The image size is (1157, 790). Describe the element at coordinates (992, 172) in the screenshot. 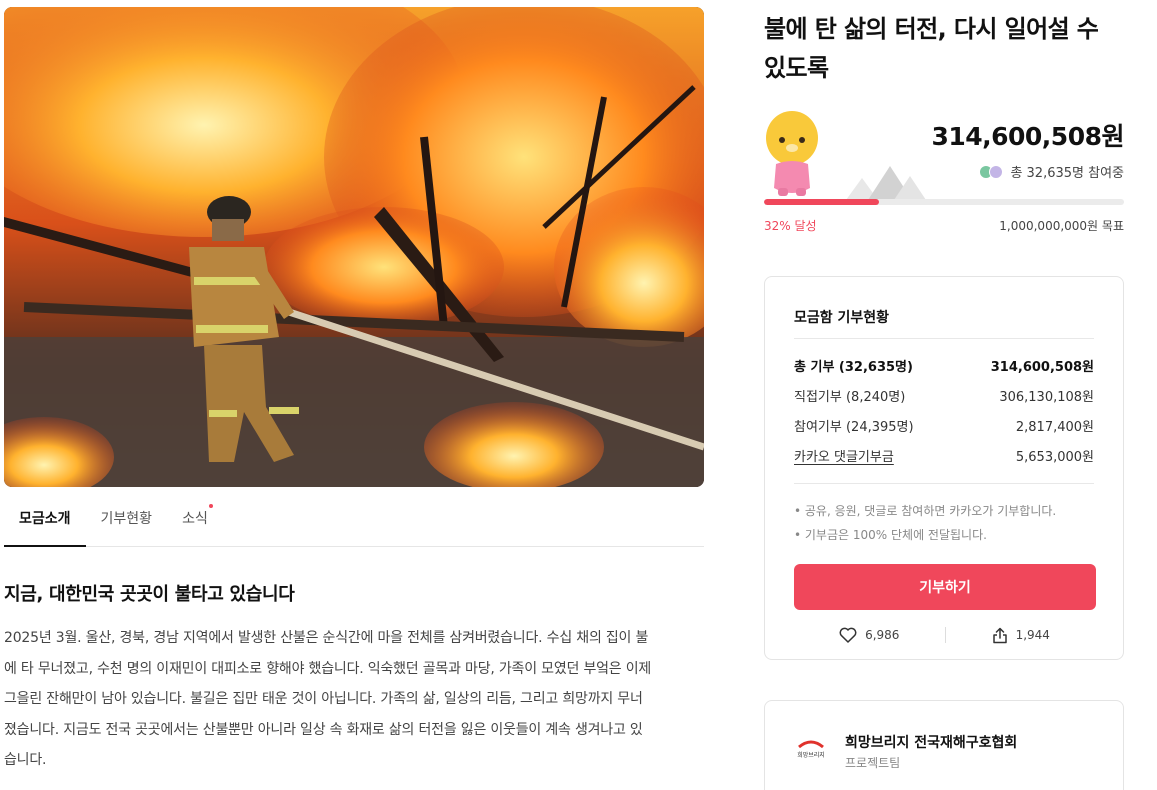

I see `participant-avatars-icon` at that location.